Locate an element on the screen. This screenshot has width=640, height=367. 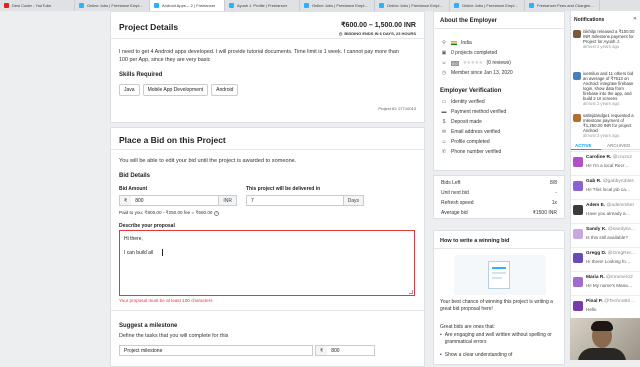
skill-chip: Java is located at coordinates (129, 90).